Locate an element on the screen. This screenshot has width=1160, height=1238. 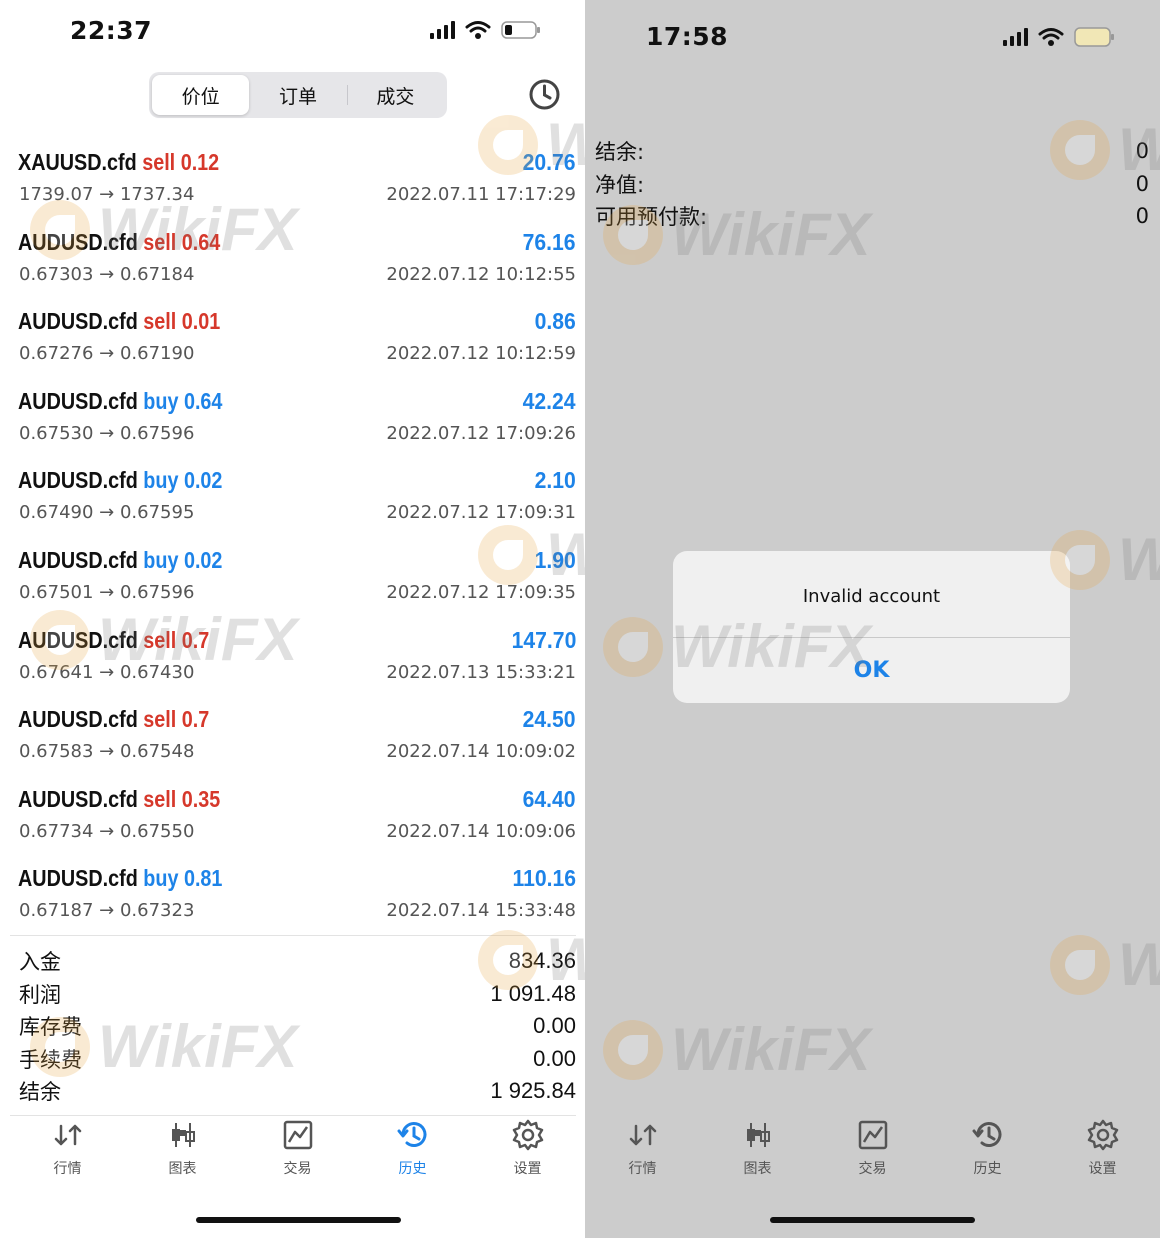
account-label: 可用预付款: is located at coordinates (651, 217).